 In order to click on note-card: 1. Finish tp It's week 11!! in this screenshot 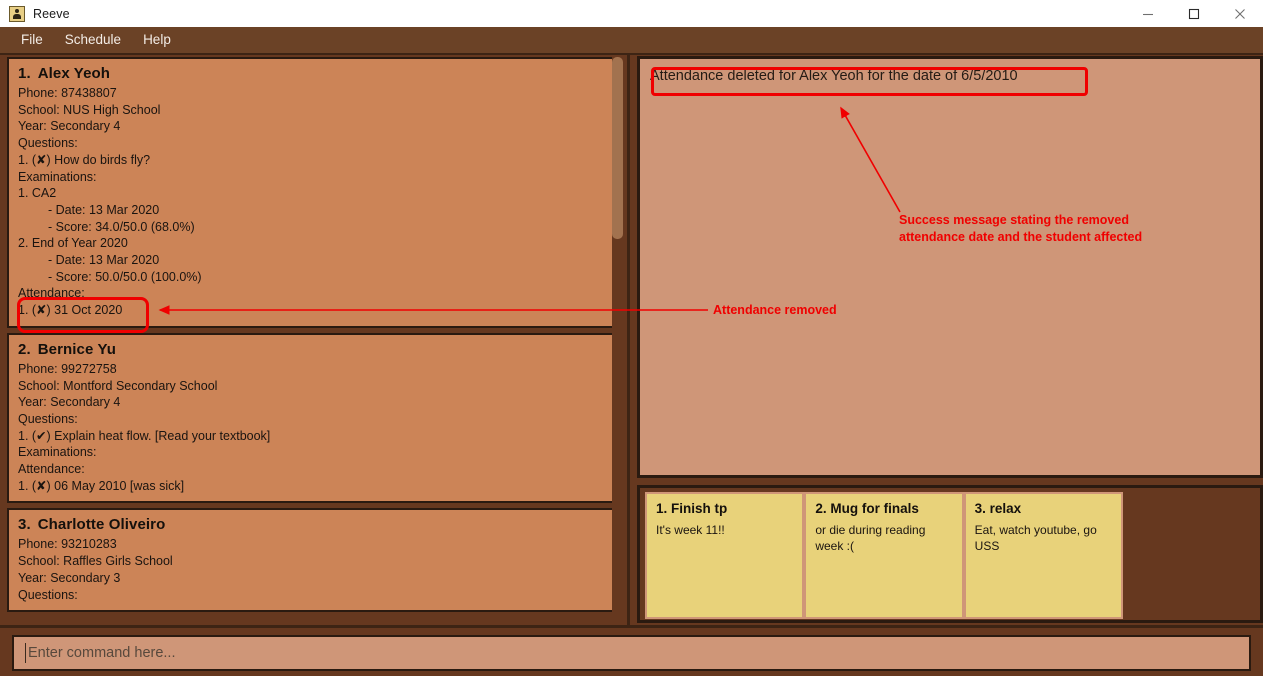, I will do `click(725, 555)`.